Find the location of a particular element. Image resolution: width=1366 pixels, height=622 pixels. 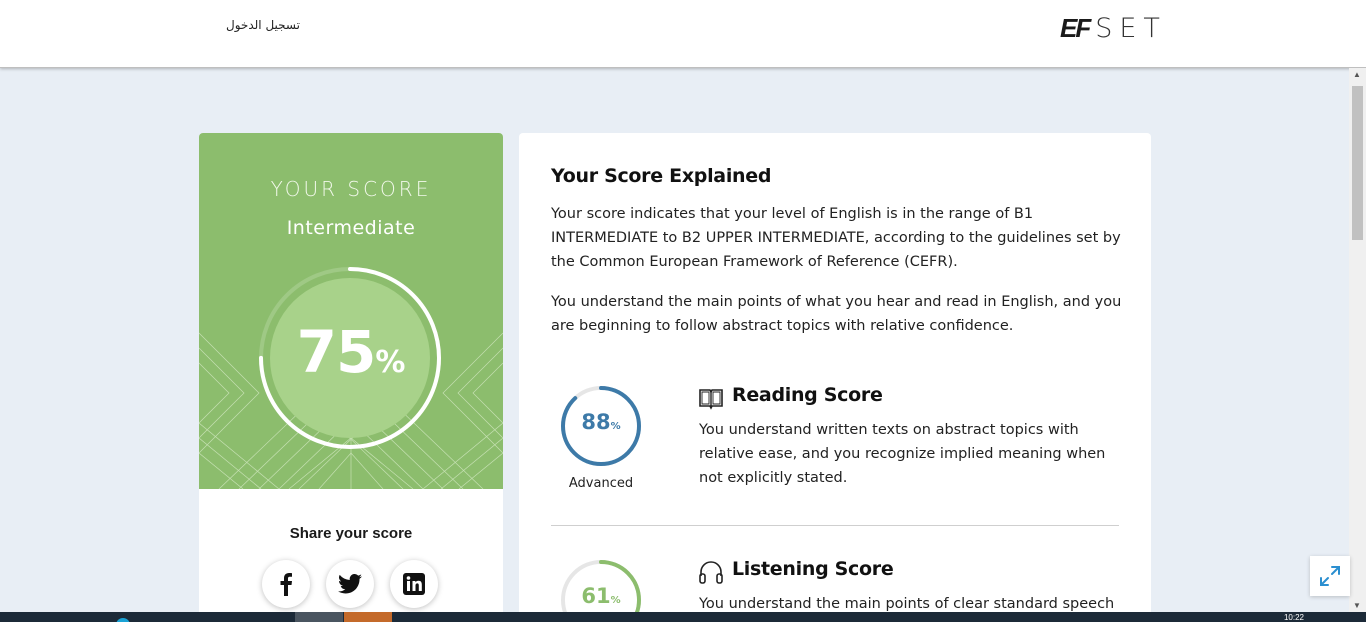

listening-score-value: 61% is located at coordinates (601, 596).